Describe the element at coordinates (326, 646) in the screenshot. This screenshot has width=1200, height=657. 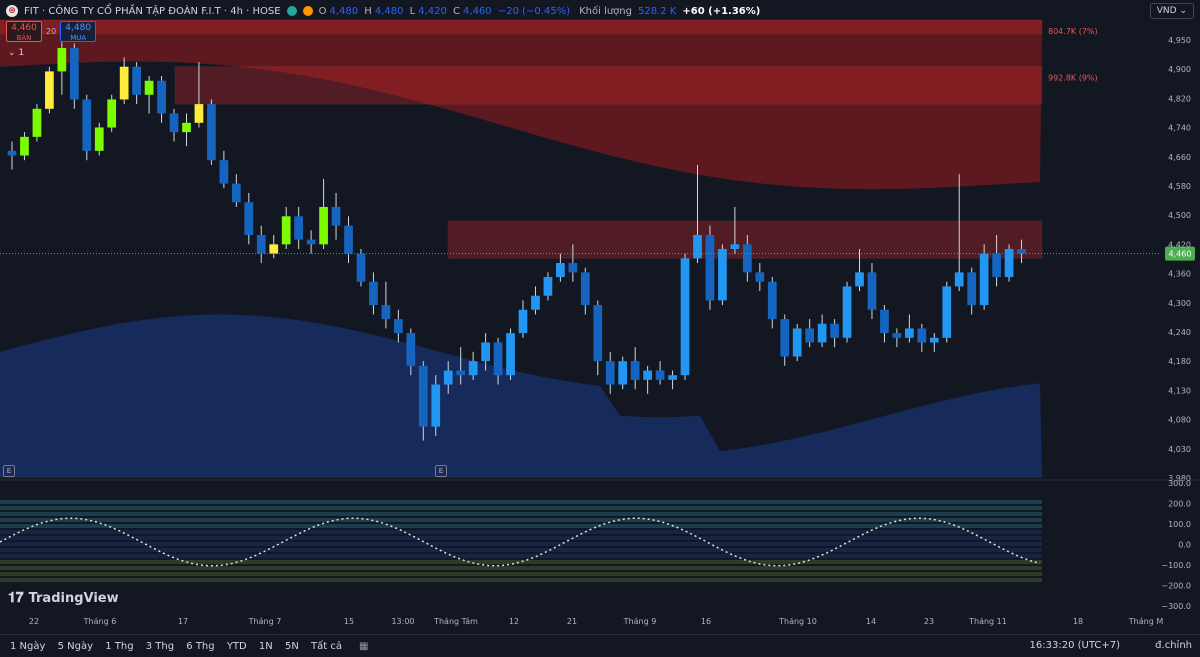
I see `range-all: Tất cả` at that location.